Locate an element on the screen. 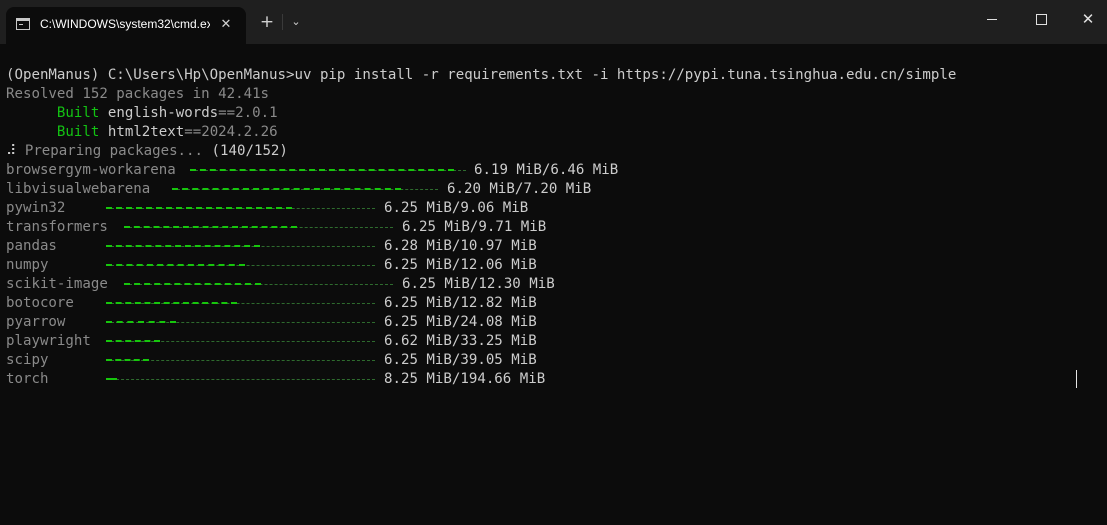  package-progress-row: playwright 6.62 MiB/33.25 MiB is located at coordinates (356, 341).